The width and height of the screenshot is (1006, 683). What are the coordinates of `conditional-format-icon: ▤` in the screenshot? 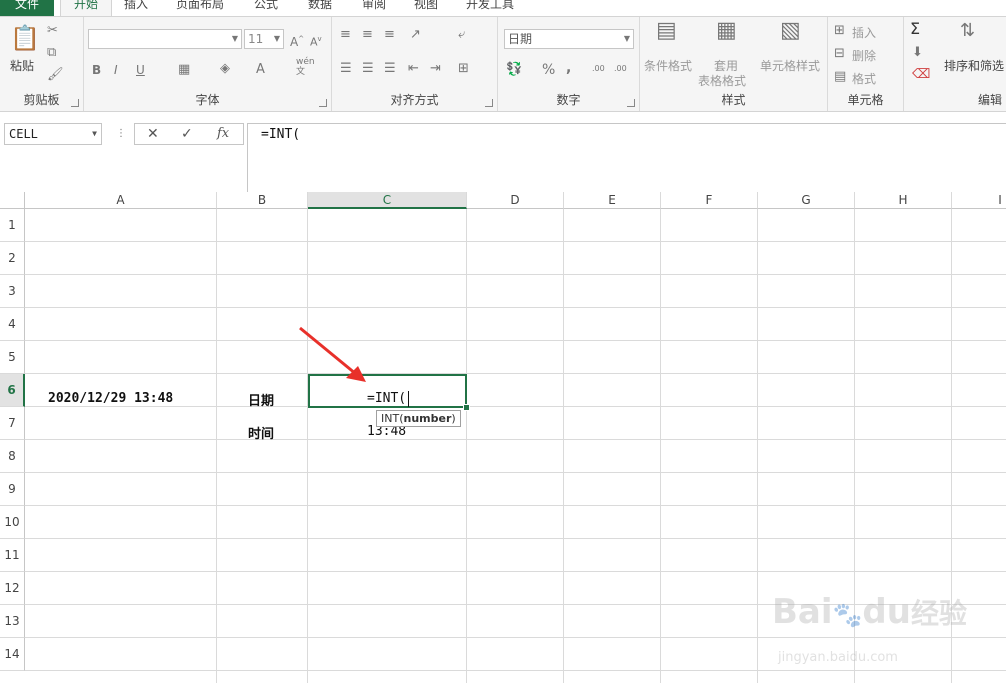 It's located at (666, 31).